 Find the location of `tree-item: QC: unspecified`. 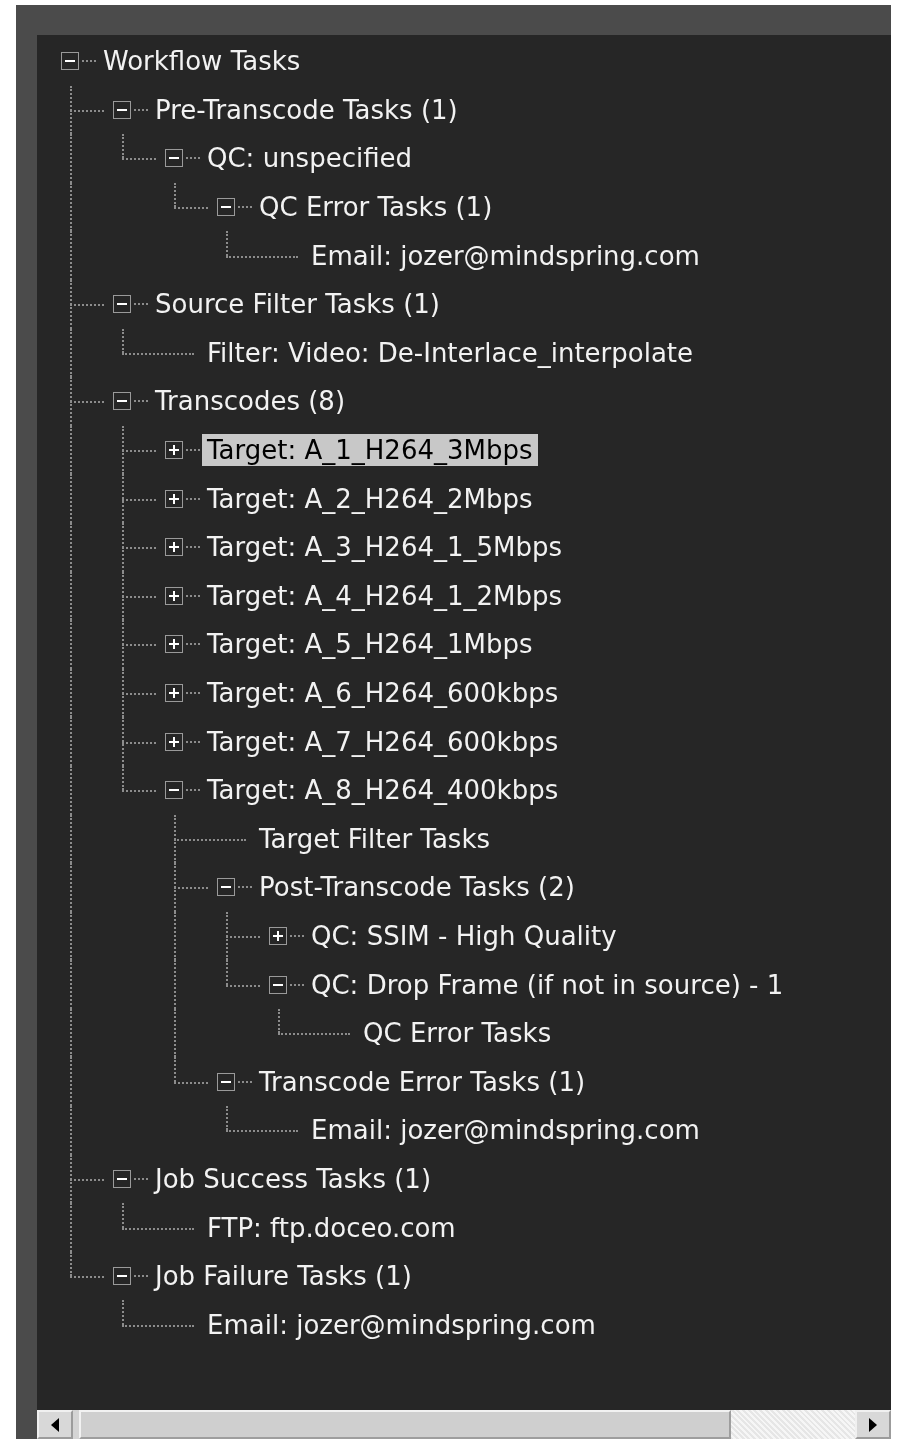

tree-item: QC: unspecified is located at coordinates (310, 158).